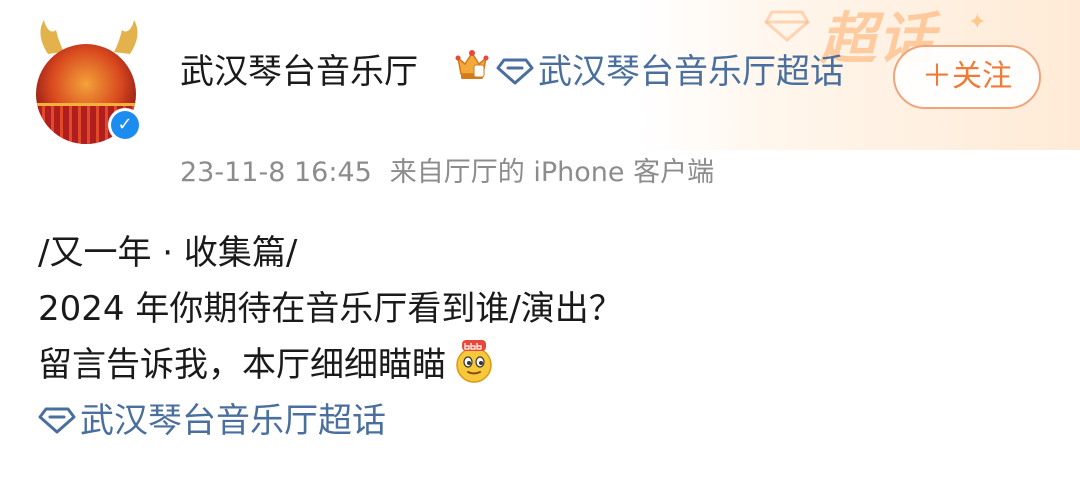  I want to click on vip-crown-icon, so click(472, 65).